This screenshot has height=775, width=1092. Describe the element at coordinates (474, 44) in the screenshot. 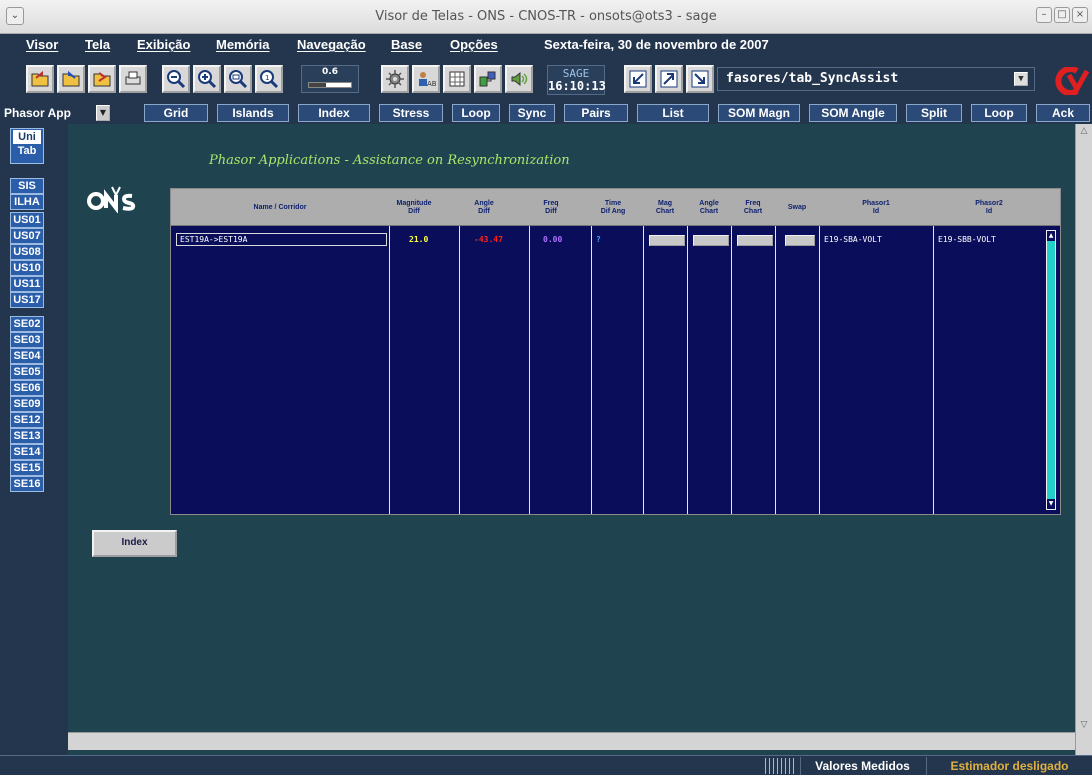

I see `menu-opcoes: Opções` at that location.